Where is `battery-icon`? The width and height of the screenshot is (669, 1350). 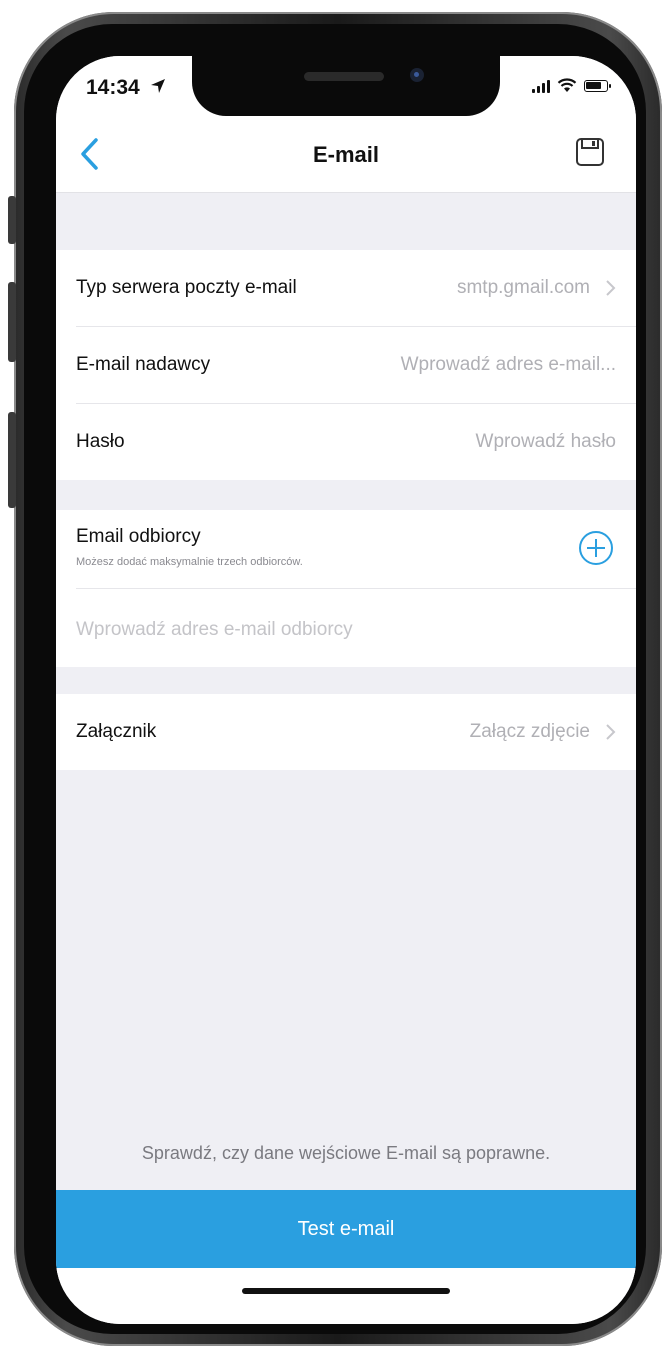
battery-icon is located at coordinates (597, 85).